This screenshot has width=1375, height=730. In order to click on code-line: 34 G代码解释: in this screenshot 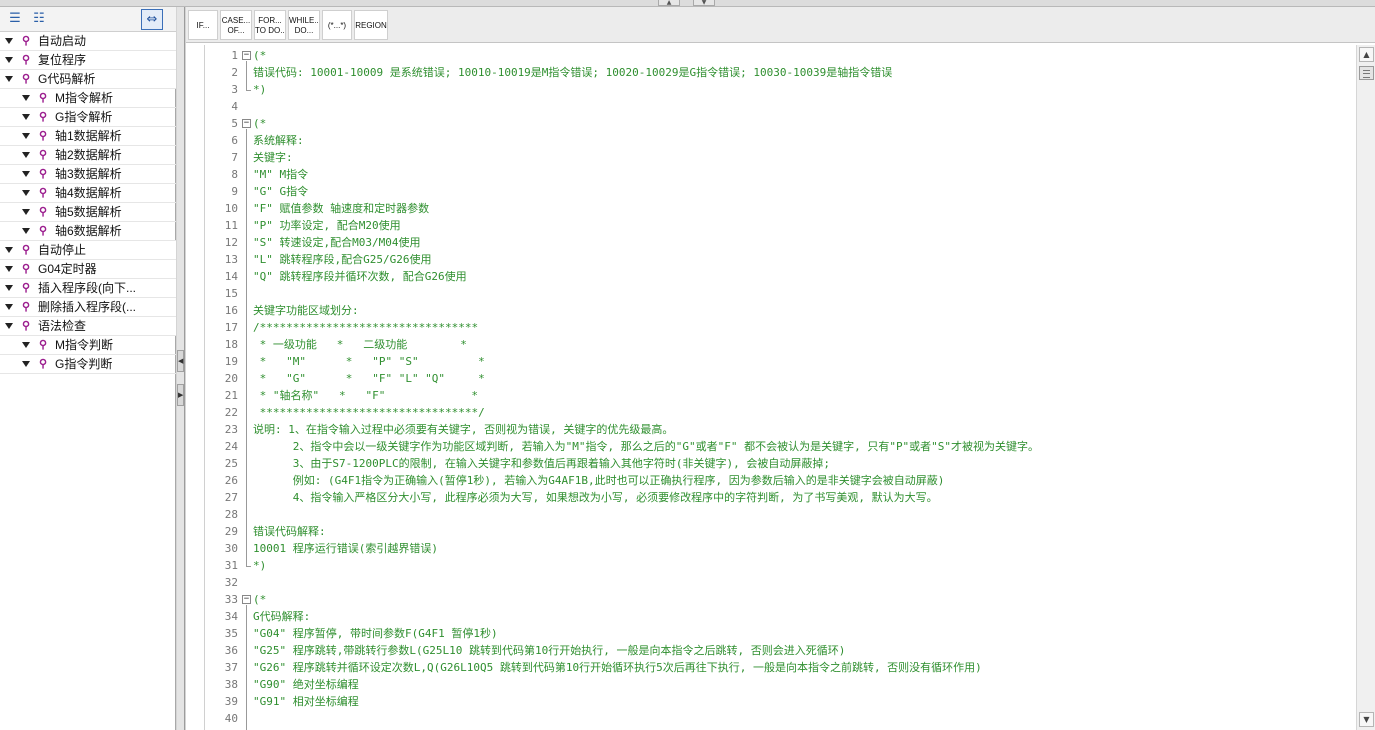, I will do `click(780, 616)`.